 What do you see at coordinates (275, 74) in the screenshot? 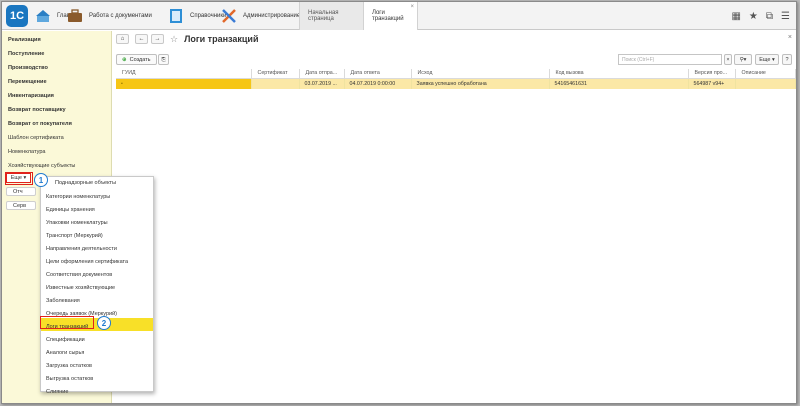
I see `col-certificate: Сертификат` at bounding box center [275, 74].